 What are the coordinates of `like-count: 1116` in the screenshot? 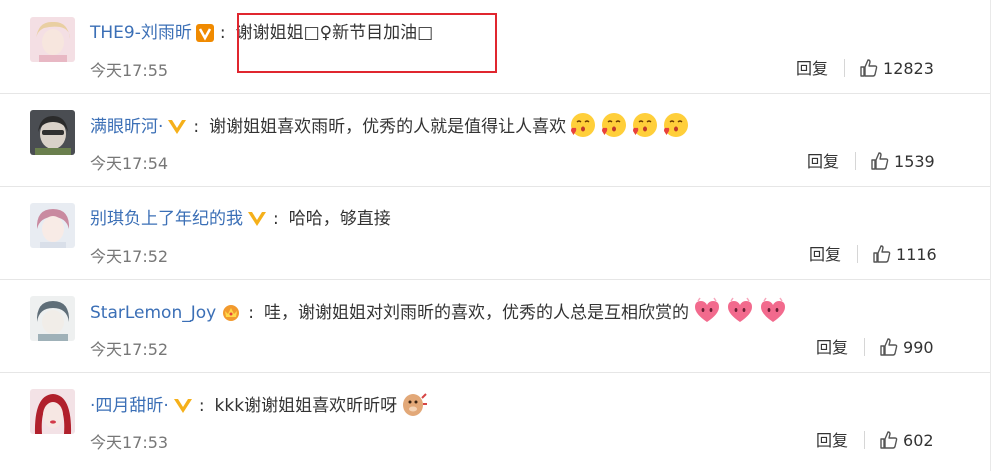 It's located at (916, 254).